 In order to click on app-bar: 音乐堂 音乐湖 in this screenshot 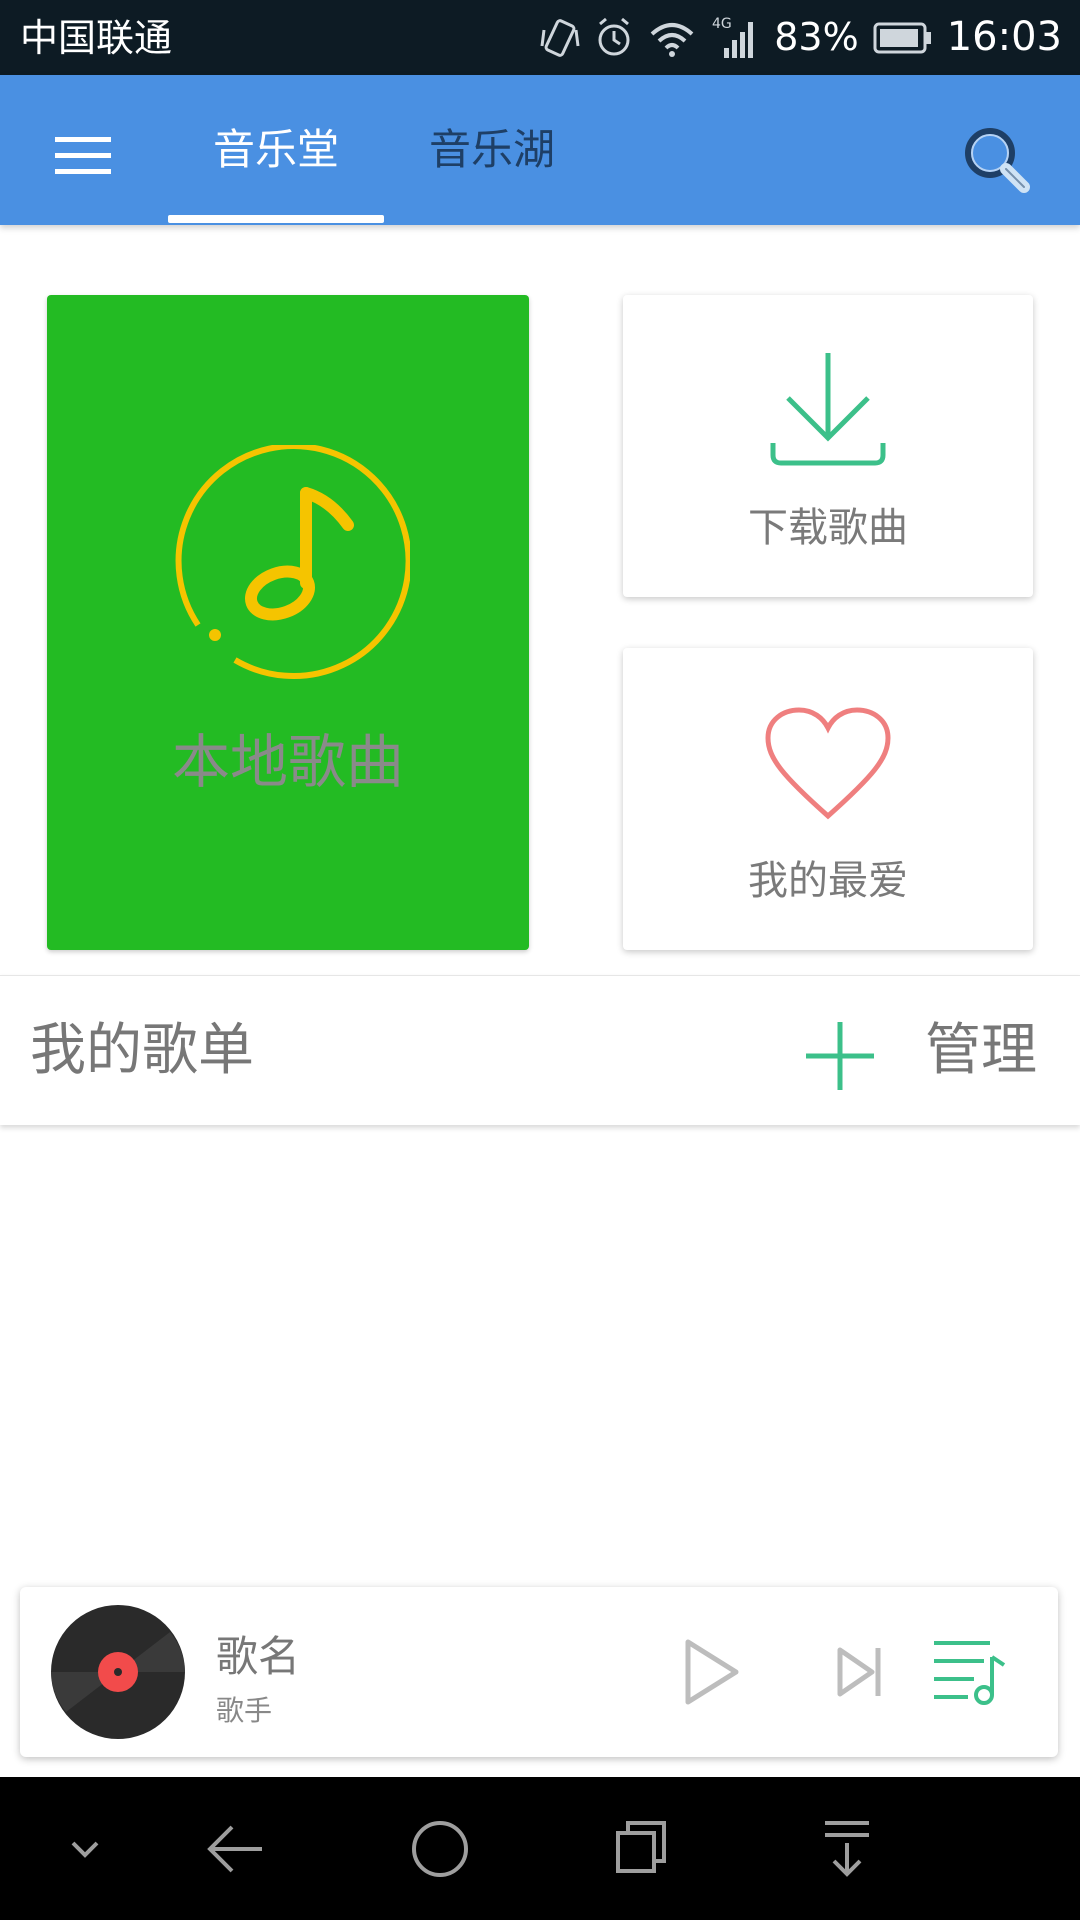, I will do `click(540, 150)`.